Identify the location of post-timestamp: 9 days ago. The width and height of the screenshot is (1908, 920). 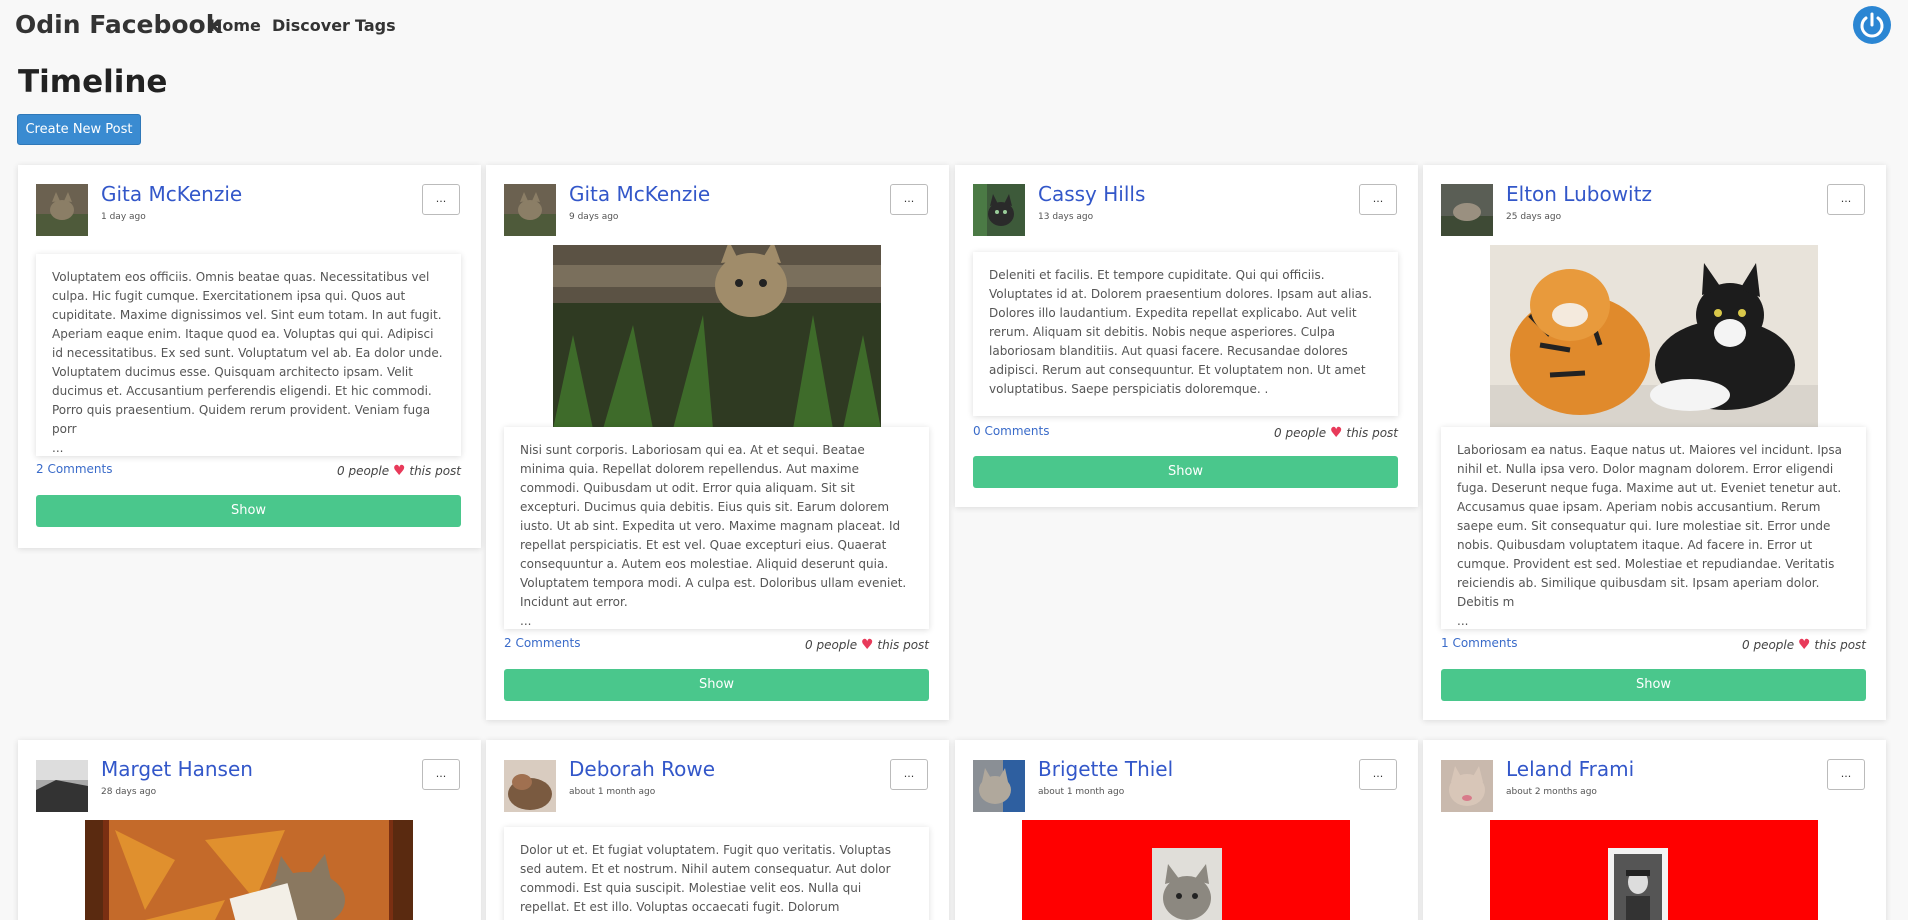
(594, 217).